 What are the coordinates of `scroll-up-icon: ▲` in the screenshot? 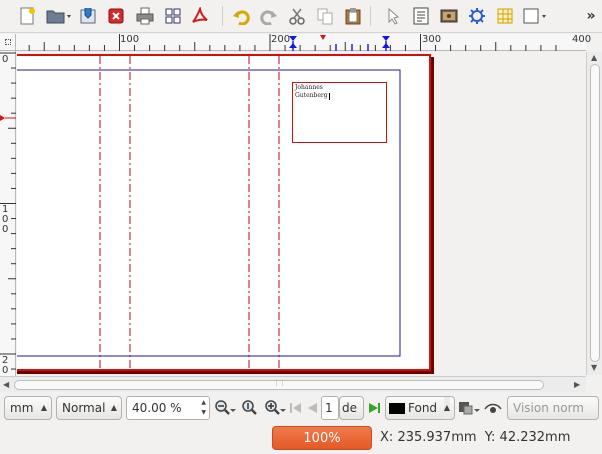 It's located at (594, 58).